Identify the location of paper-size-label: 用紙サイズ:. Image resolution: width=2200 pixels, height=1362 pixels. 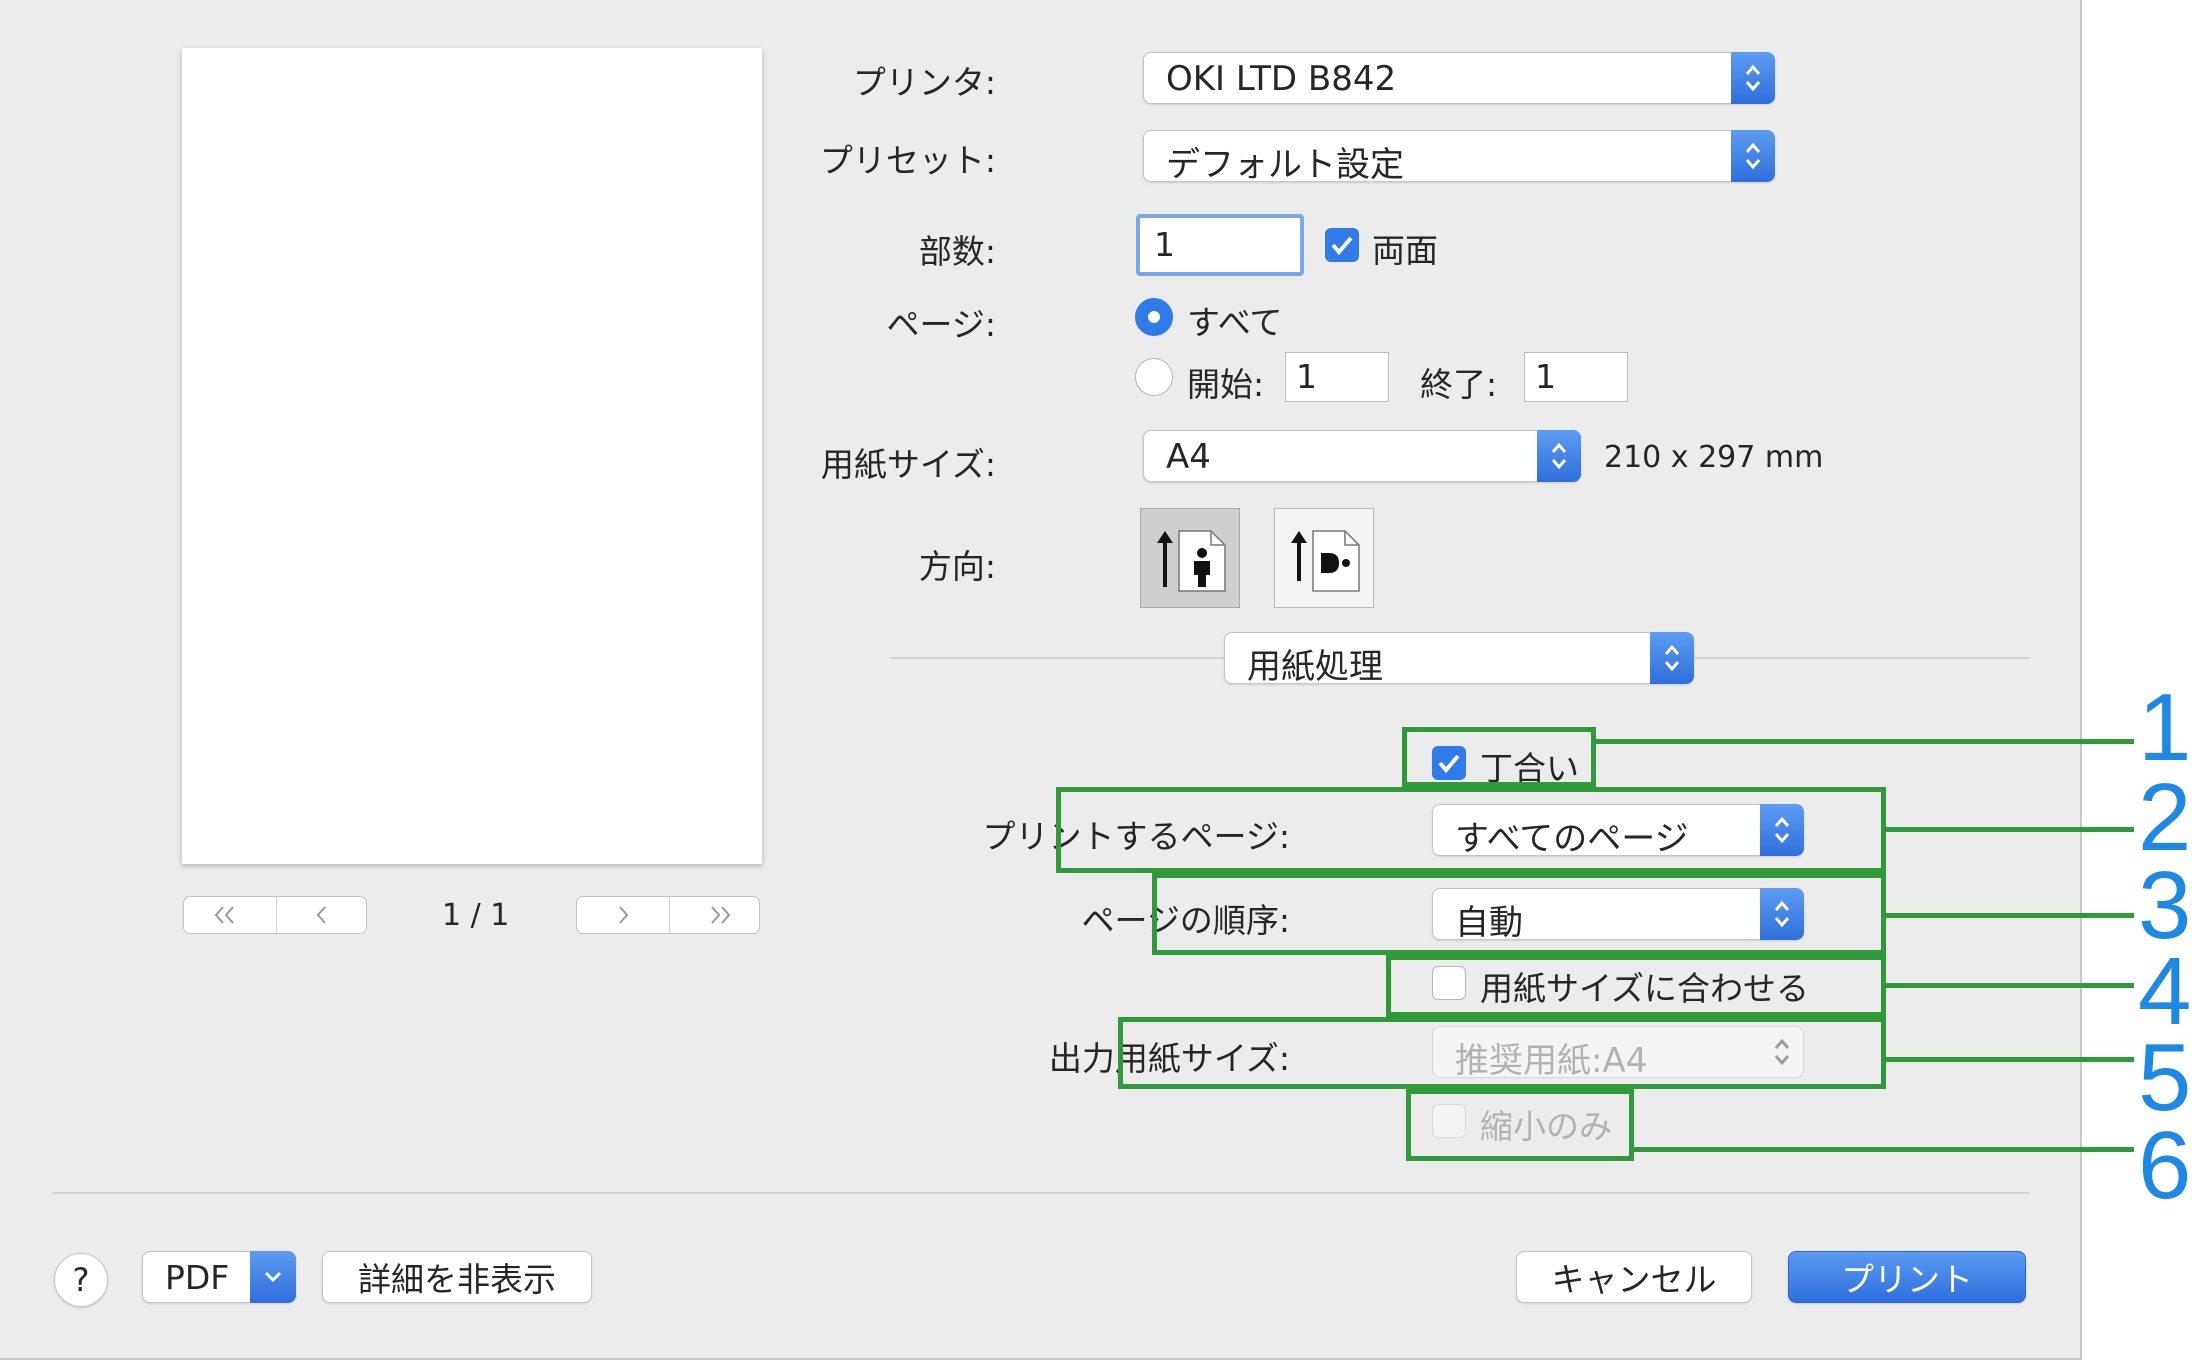
(908, 464).